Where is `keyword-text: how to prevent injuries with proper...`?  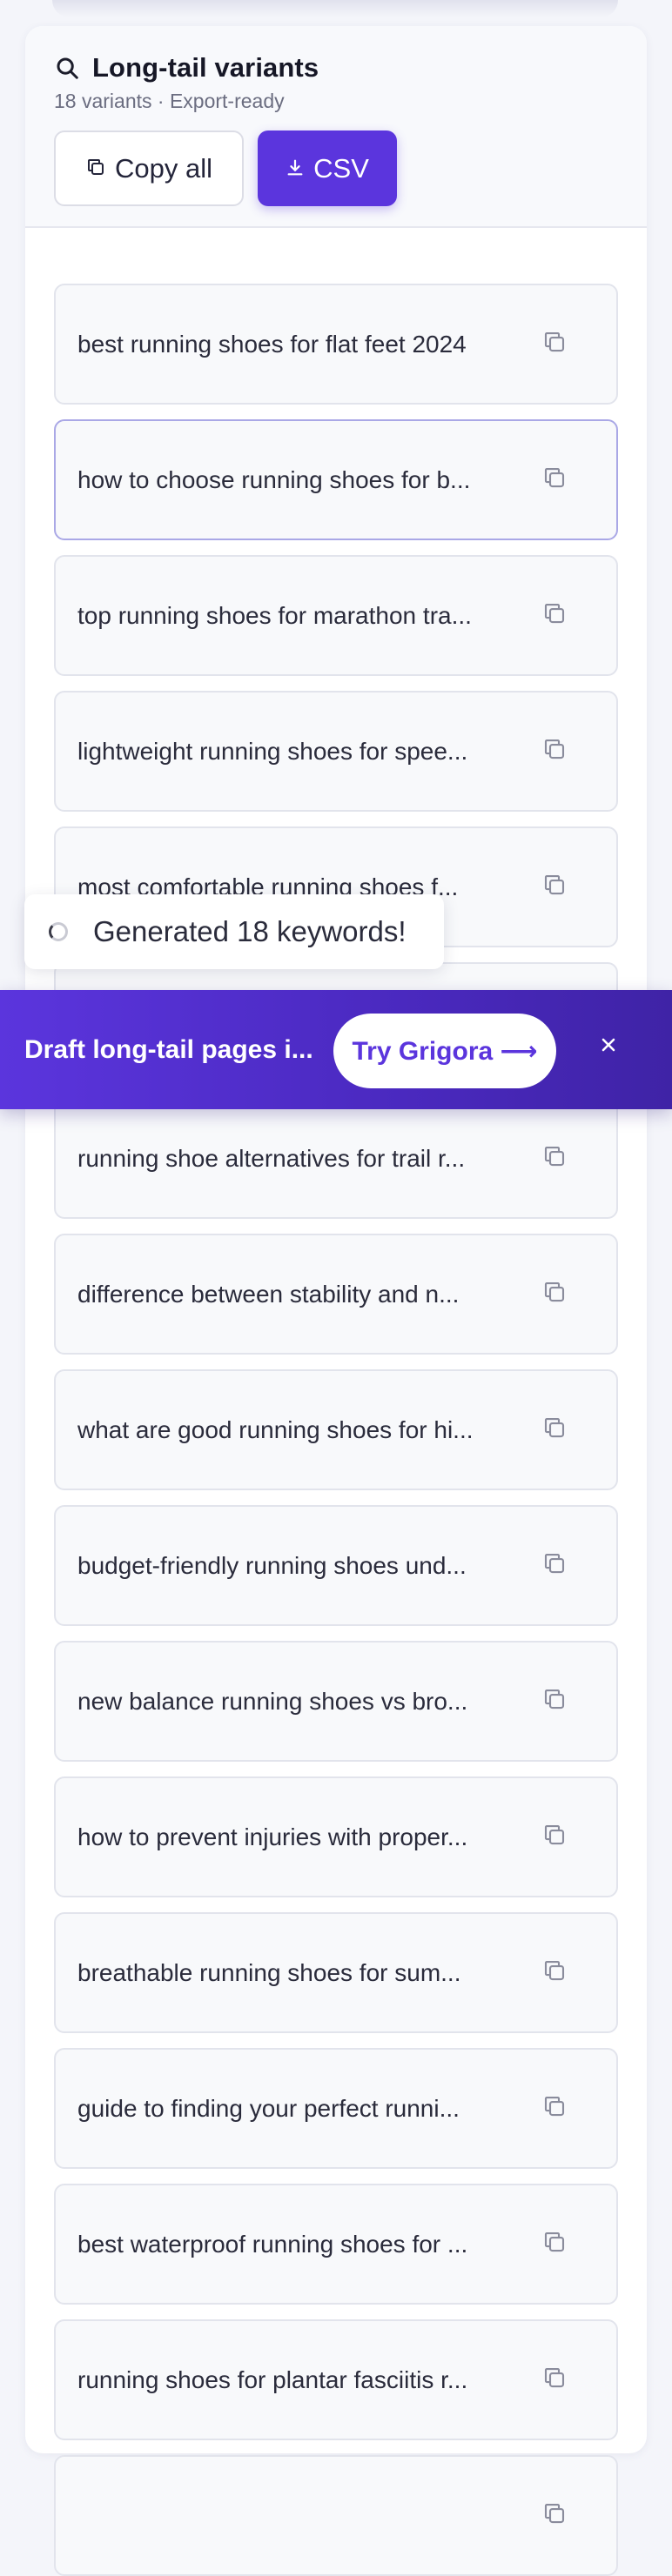
keyword-text: how to prevent injuries with proper... is located at coordinates (272, 1836).